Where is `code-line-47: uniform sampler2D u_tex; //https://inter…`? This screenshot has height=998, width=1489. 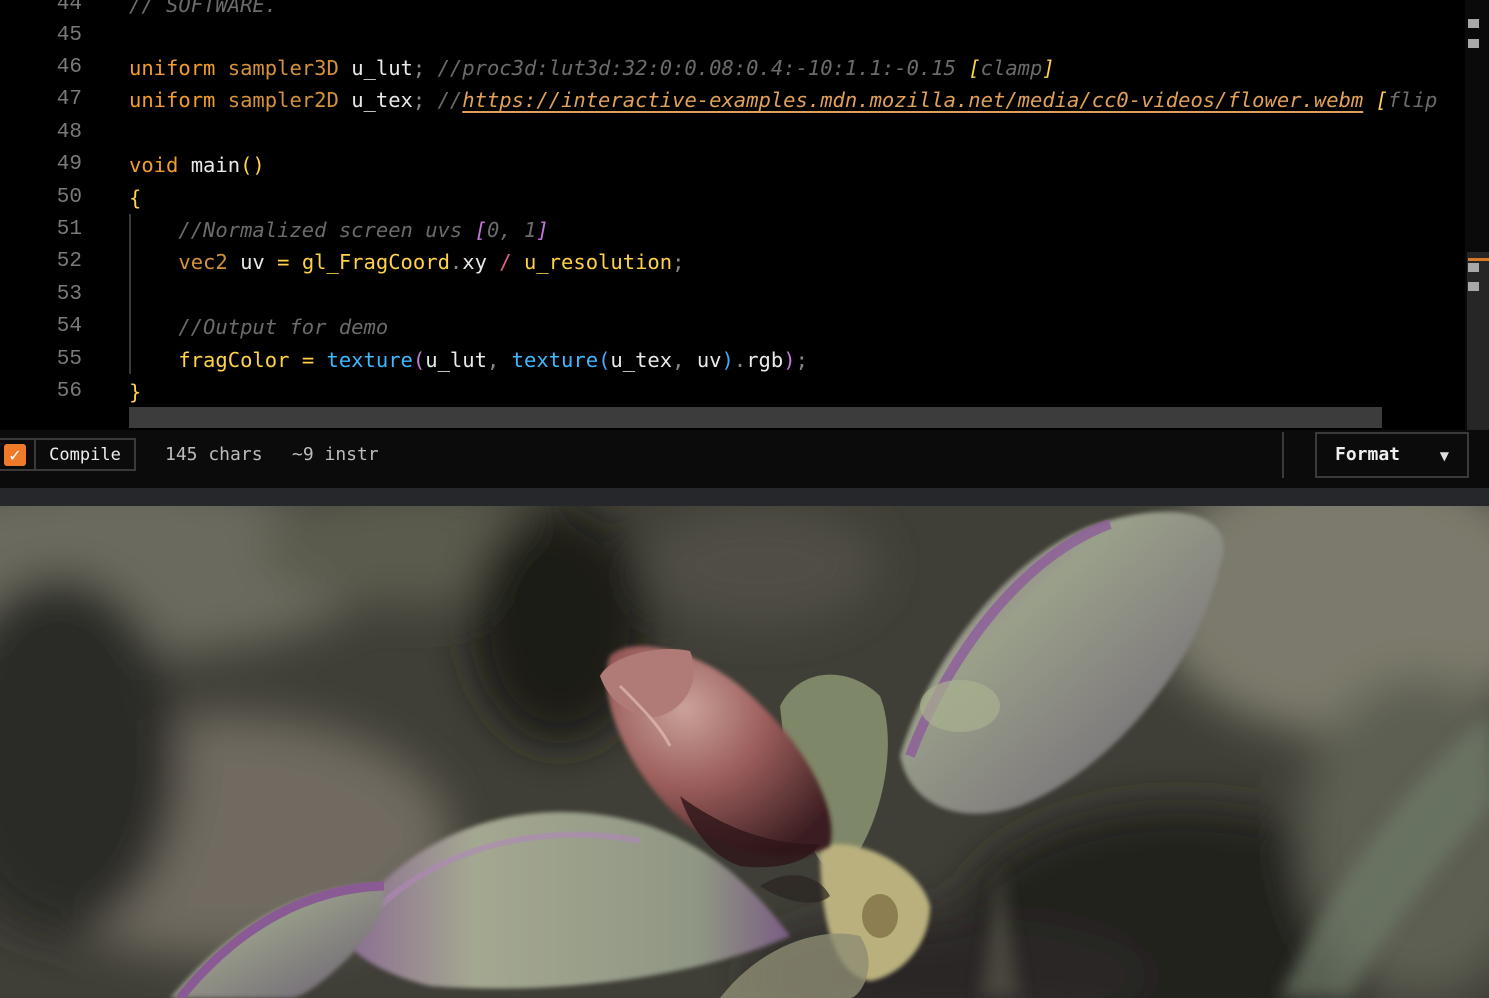
code-line-47: uniform sampler2D u_tex; //https://inter… is located at coordinates (783, 100).